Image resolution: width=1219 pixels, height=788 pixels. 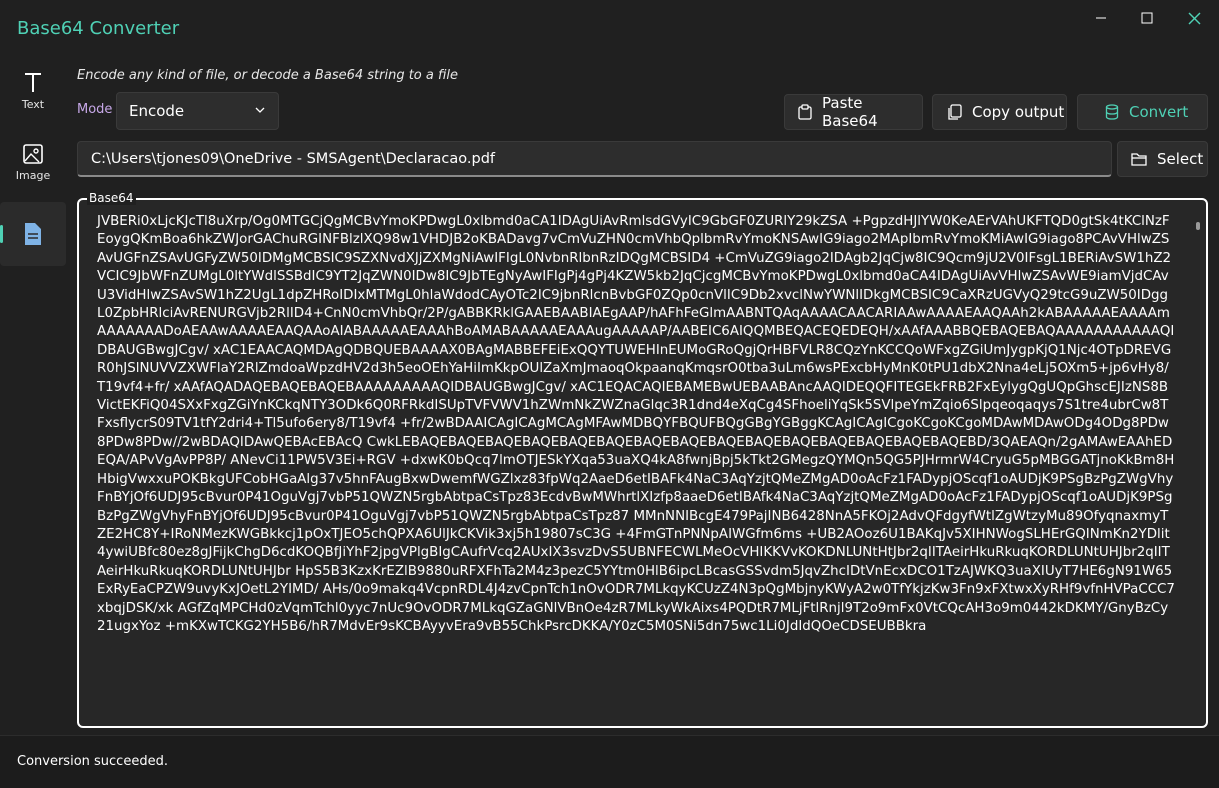 What do you see at coordinates (98, 28) in the screenshot?
I see `app-title: Base64 Converter` at bounding box center [98, 28].